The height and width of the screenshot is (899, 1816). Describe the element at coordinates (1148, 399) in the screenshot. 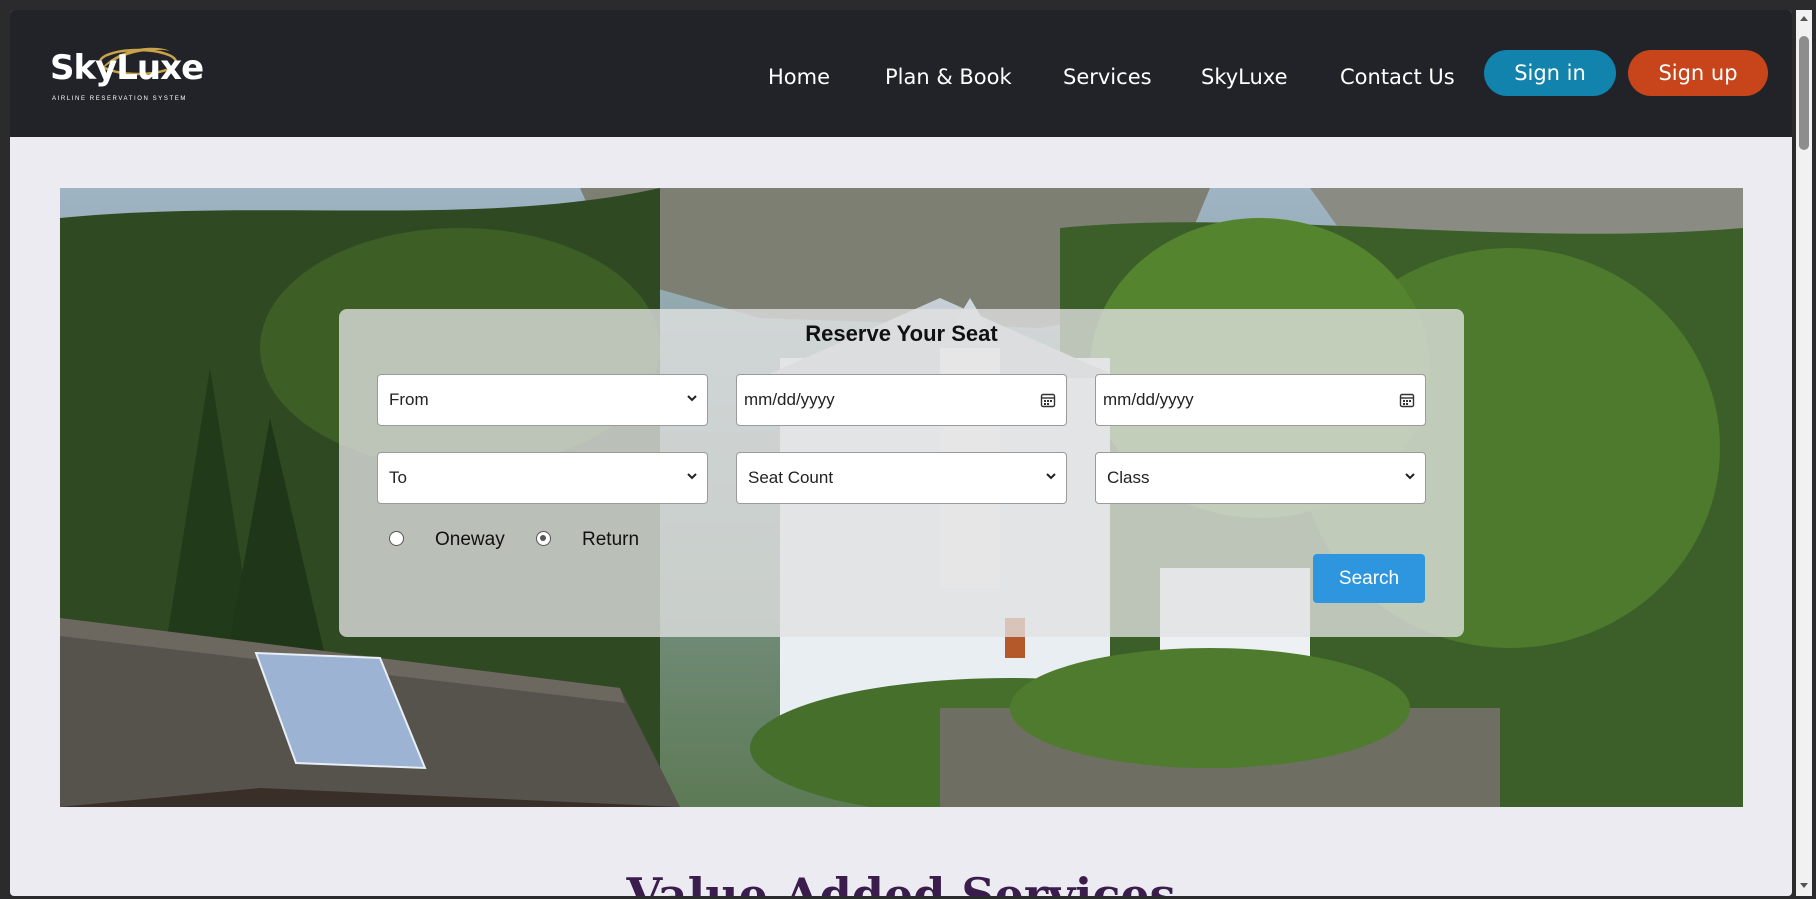

I see `return-date-placeholder: mm/dd/yyyy` at that location.